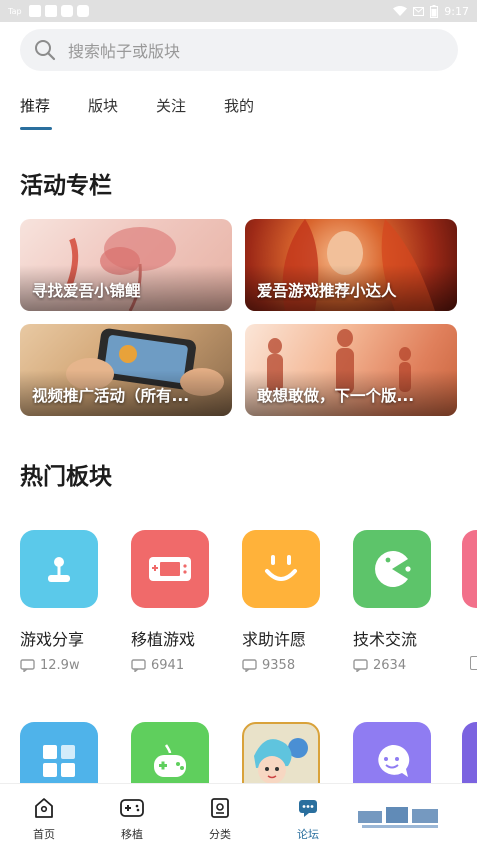 The width and height of the screenshot is (477, 849). I want to click on activity-card: 爱吾游戏推荐小达人, so click(351, 265).